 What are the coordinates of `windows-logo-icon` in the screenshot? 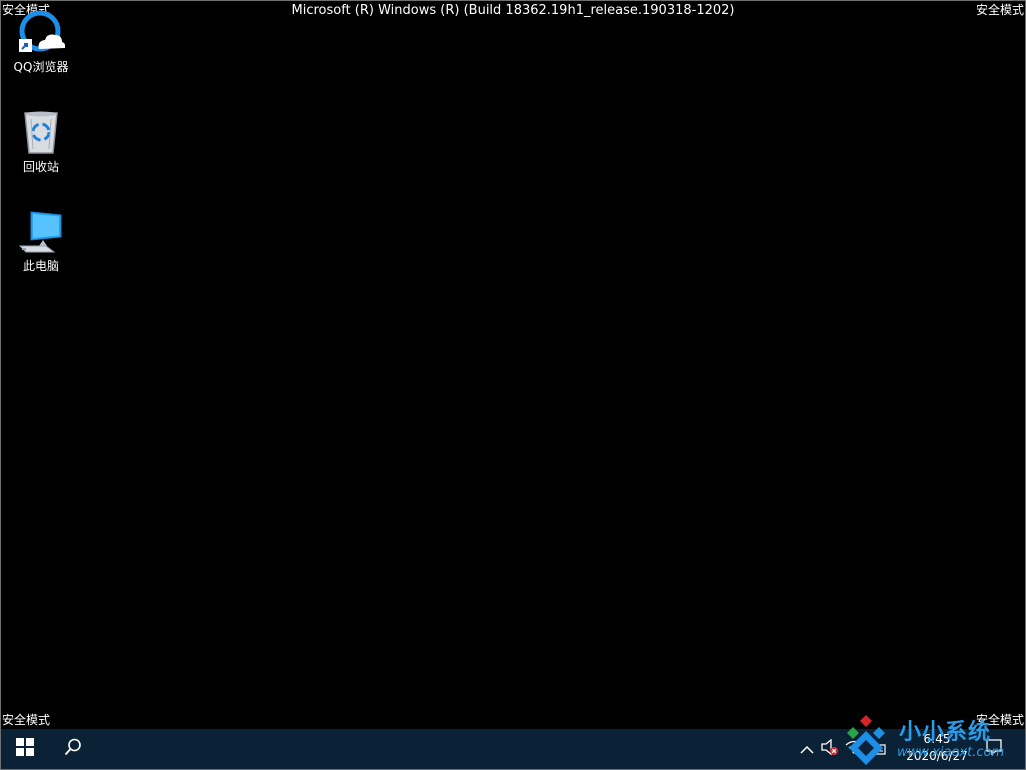 It's located at (25, 749).